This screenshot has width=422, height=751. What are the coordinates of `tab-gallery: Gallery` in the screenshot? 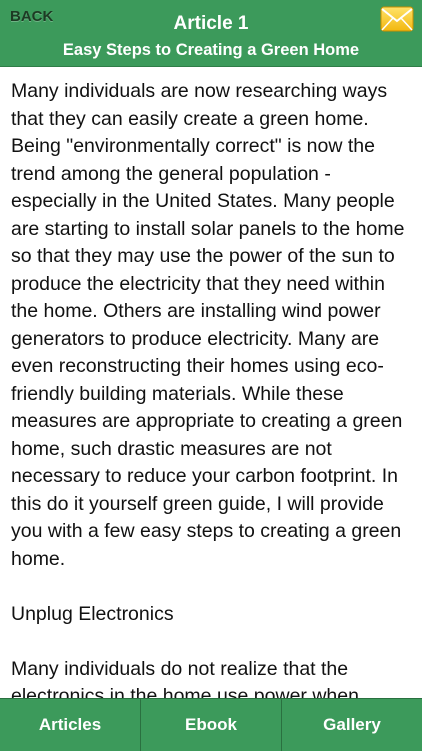 It's located at (352, 725).